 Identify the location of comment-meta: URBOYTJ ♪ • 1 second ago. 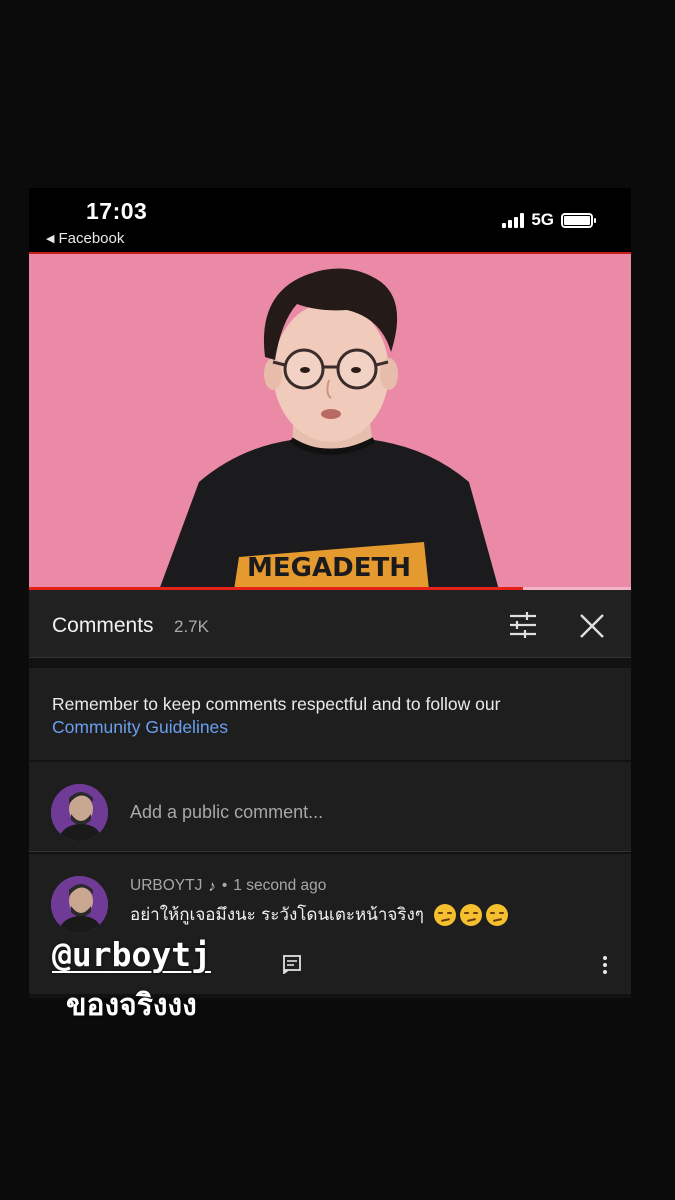
(228, 886).